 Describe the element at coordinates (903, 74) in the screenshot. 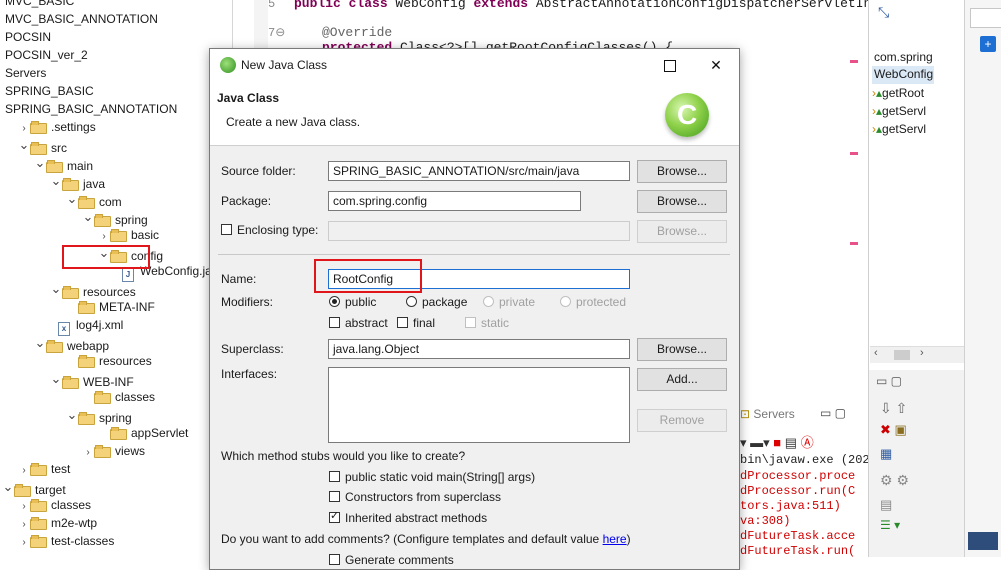

I see `outline-item-class: WebConfig` at that location.